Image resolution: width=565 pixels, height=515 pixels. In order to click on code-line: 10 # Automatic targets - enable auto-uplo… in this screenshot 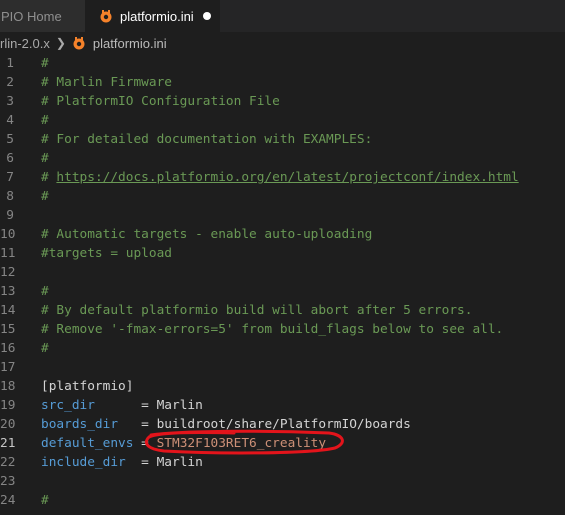, I will do `click(282, 234)`.